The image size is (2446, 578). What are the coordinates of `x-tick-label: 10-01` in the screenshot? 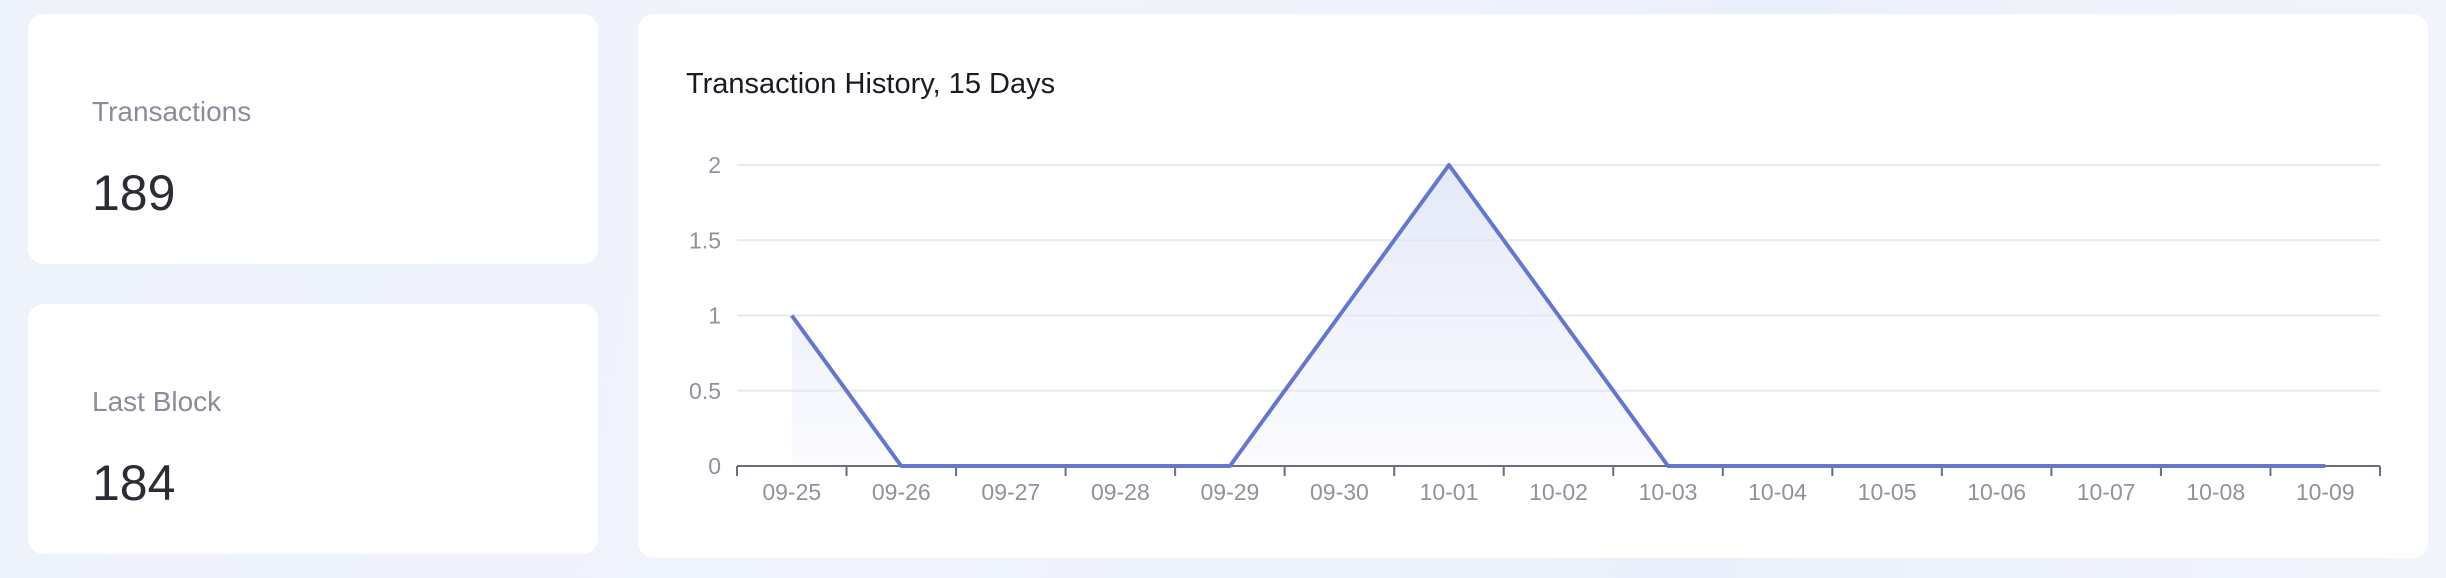 It's located at (1449, 492).